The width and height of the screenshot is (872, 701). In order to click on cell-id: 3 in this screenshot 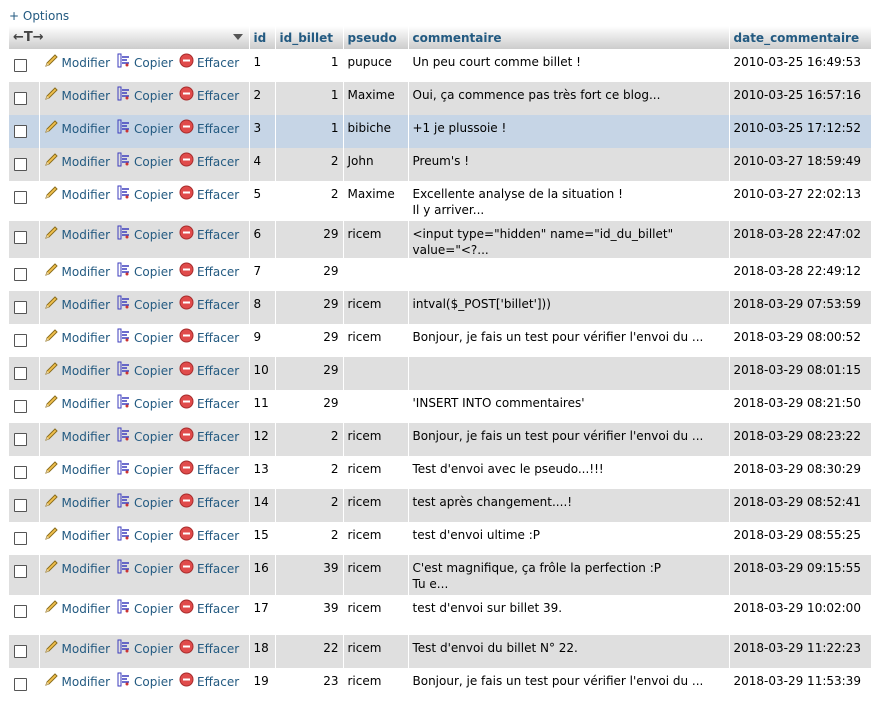, I will do `click(262, 131)`.